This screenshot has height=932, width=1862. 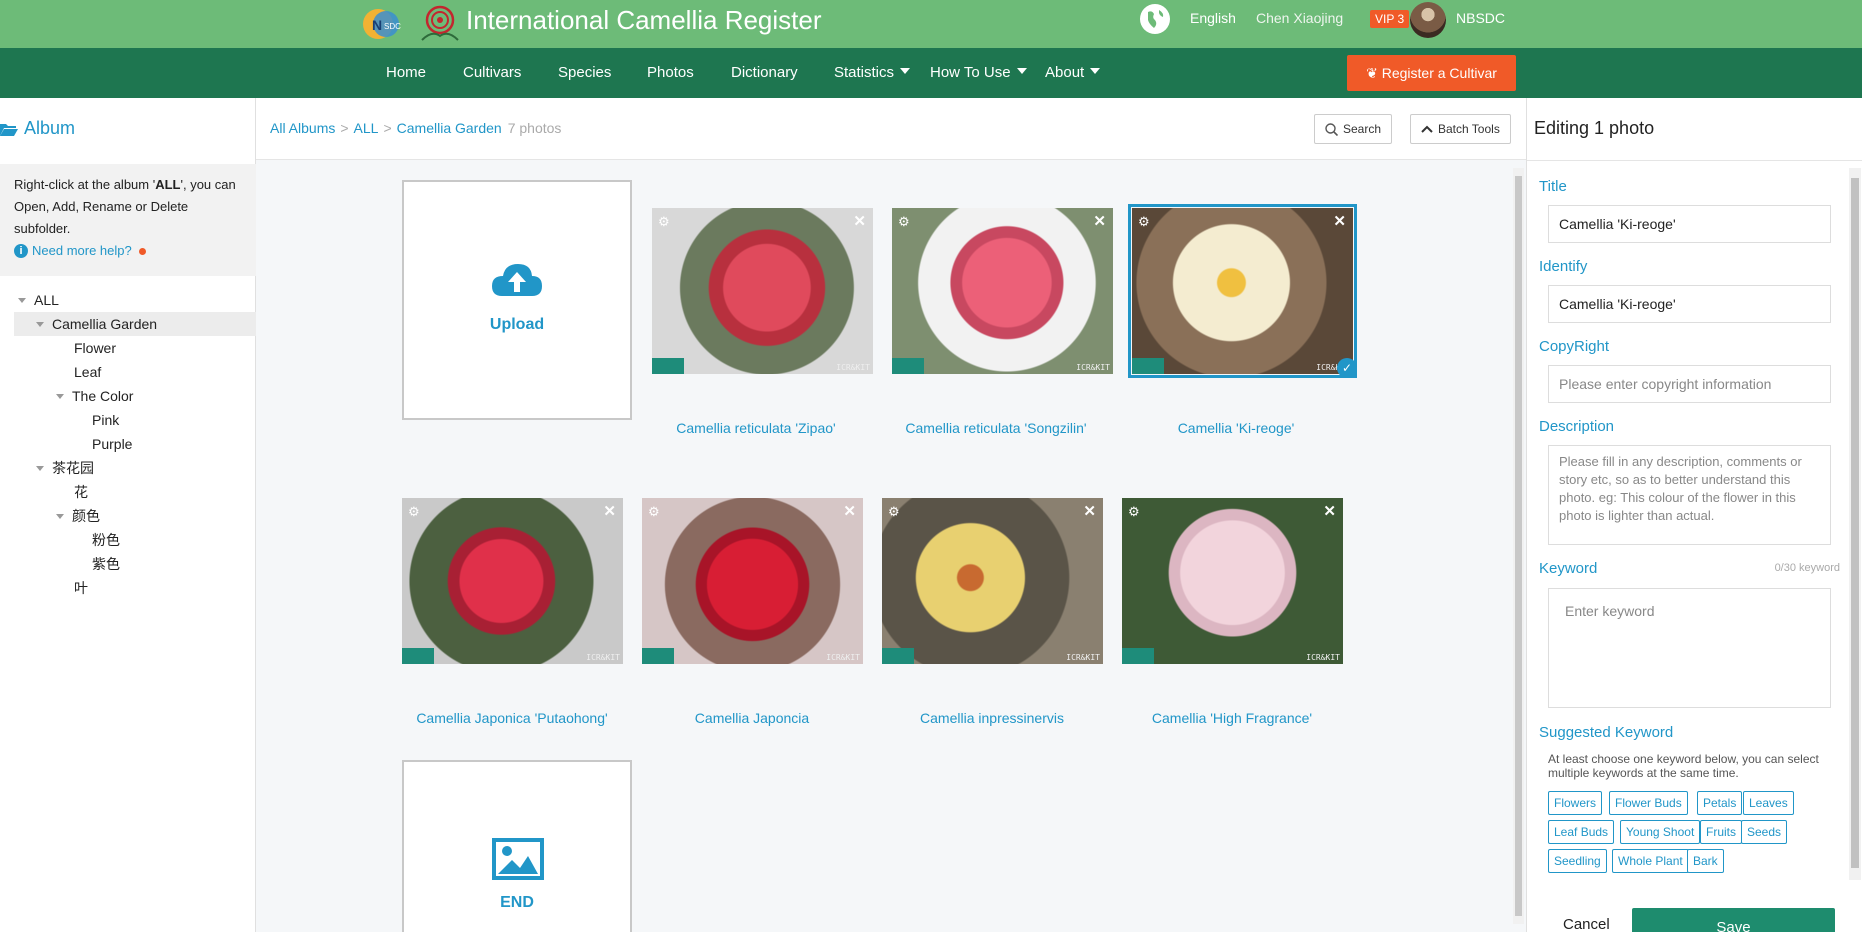 What do you see at coordinates (135, 348) in the screenshot?
I see `tree-item-flower: Flower` at bounding box center [135, 348].